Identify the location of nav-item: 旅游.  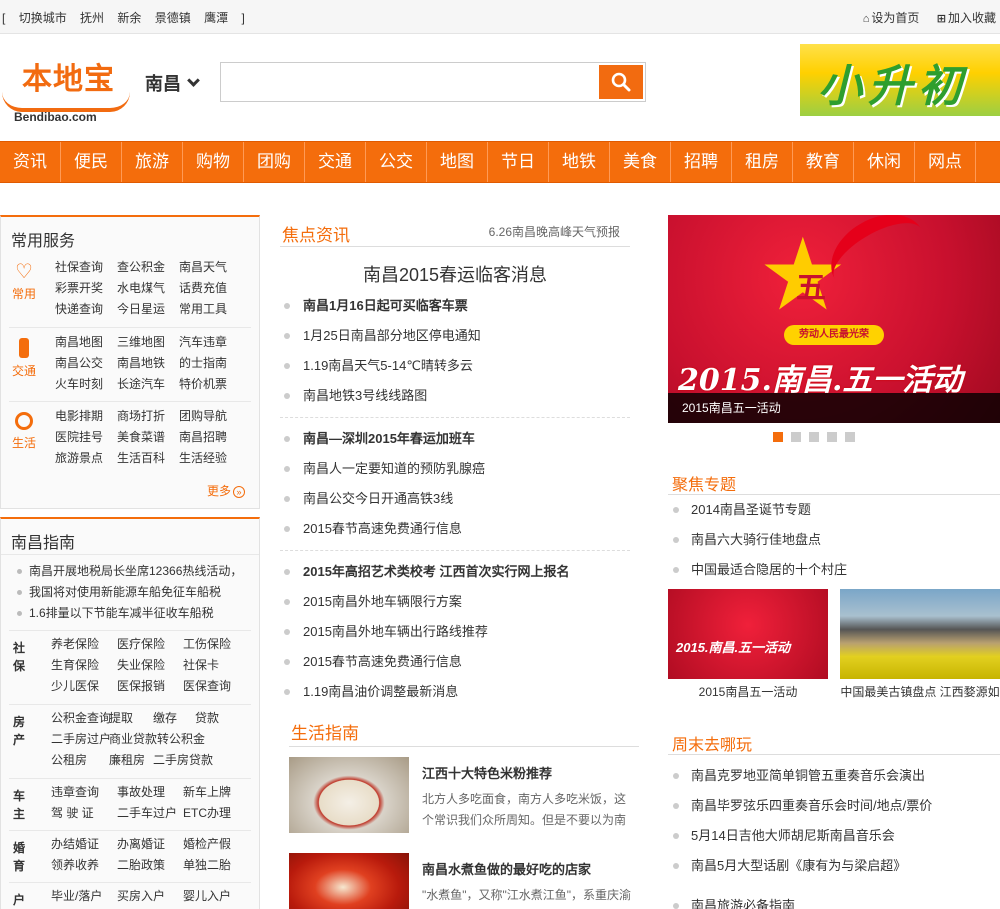
(152, 162).